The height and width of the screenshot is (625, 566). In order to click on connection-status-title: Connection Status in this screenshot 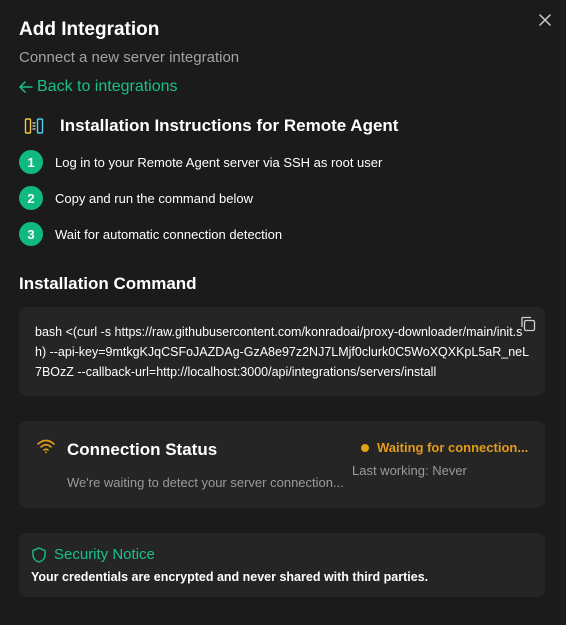, I will do `click(142, 449)`.